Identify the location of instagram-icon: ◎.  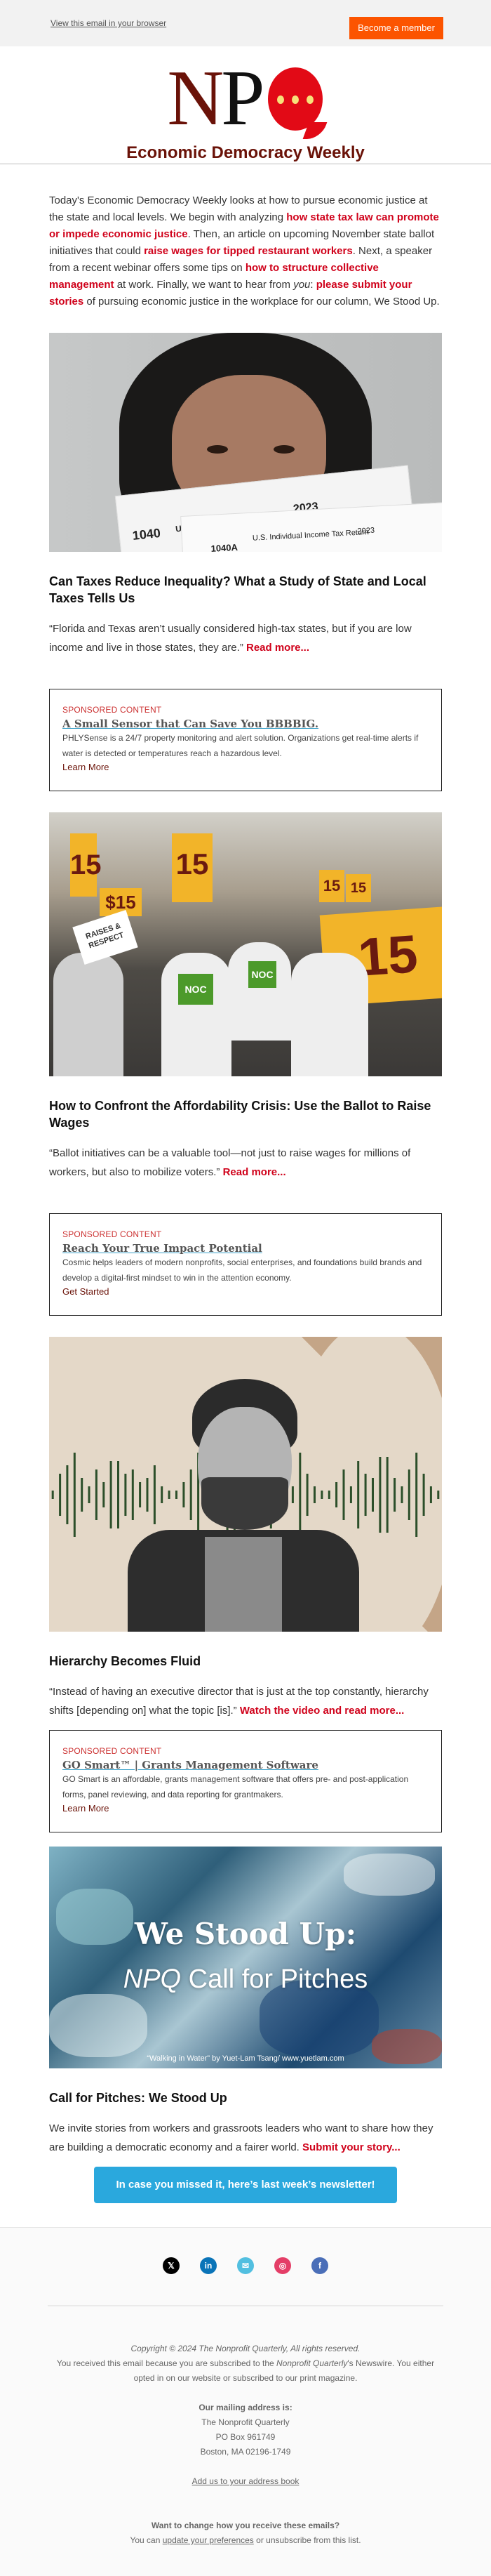
(282, 2265).